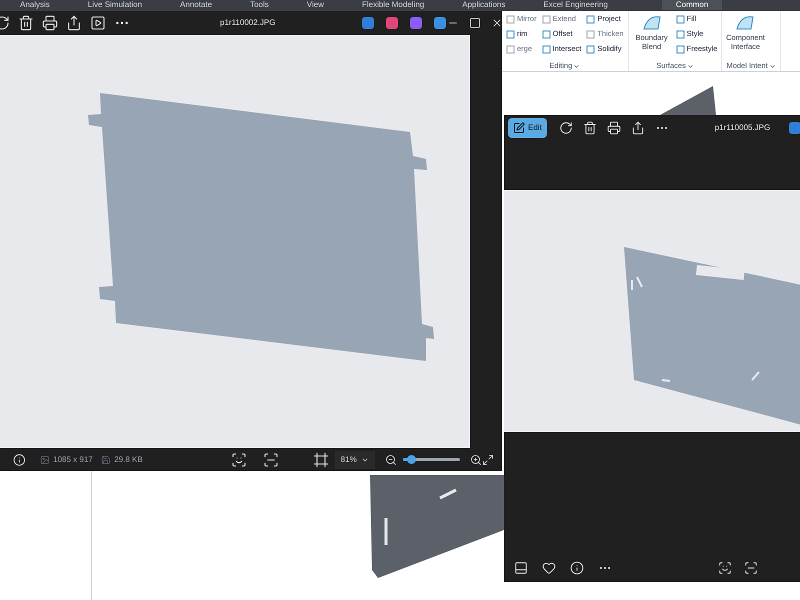  What do you see at coordinates (35, 5) in the screenshot?
I see `menu-tab: Analysis` at bounding box center [35, 5].